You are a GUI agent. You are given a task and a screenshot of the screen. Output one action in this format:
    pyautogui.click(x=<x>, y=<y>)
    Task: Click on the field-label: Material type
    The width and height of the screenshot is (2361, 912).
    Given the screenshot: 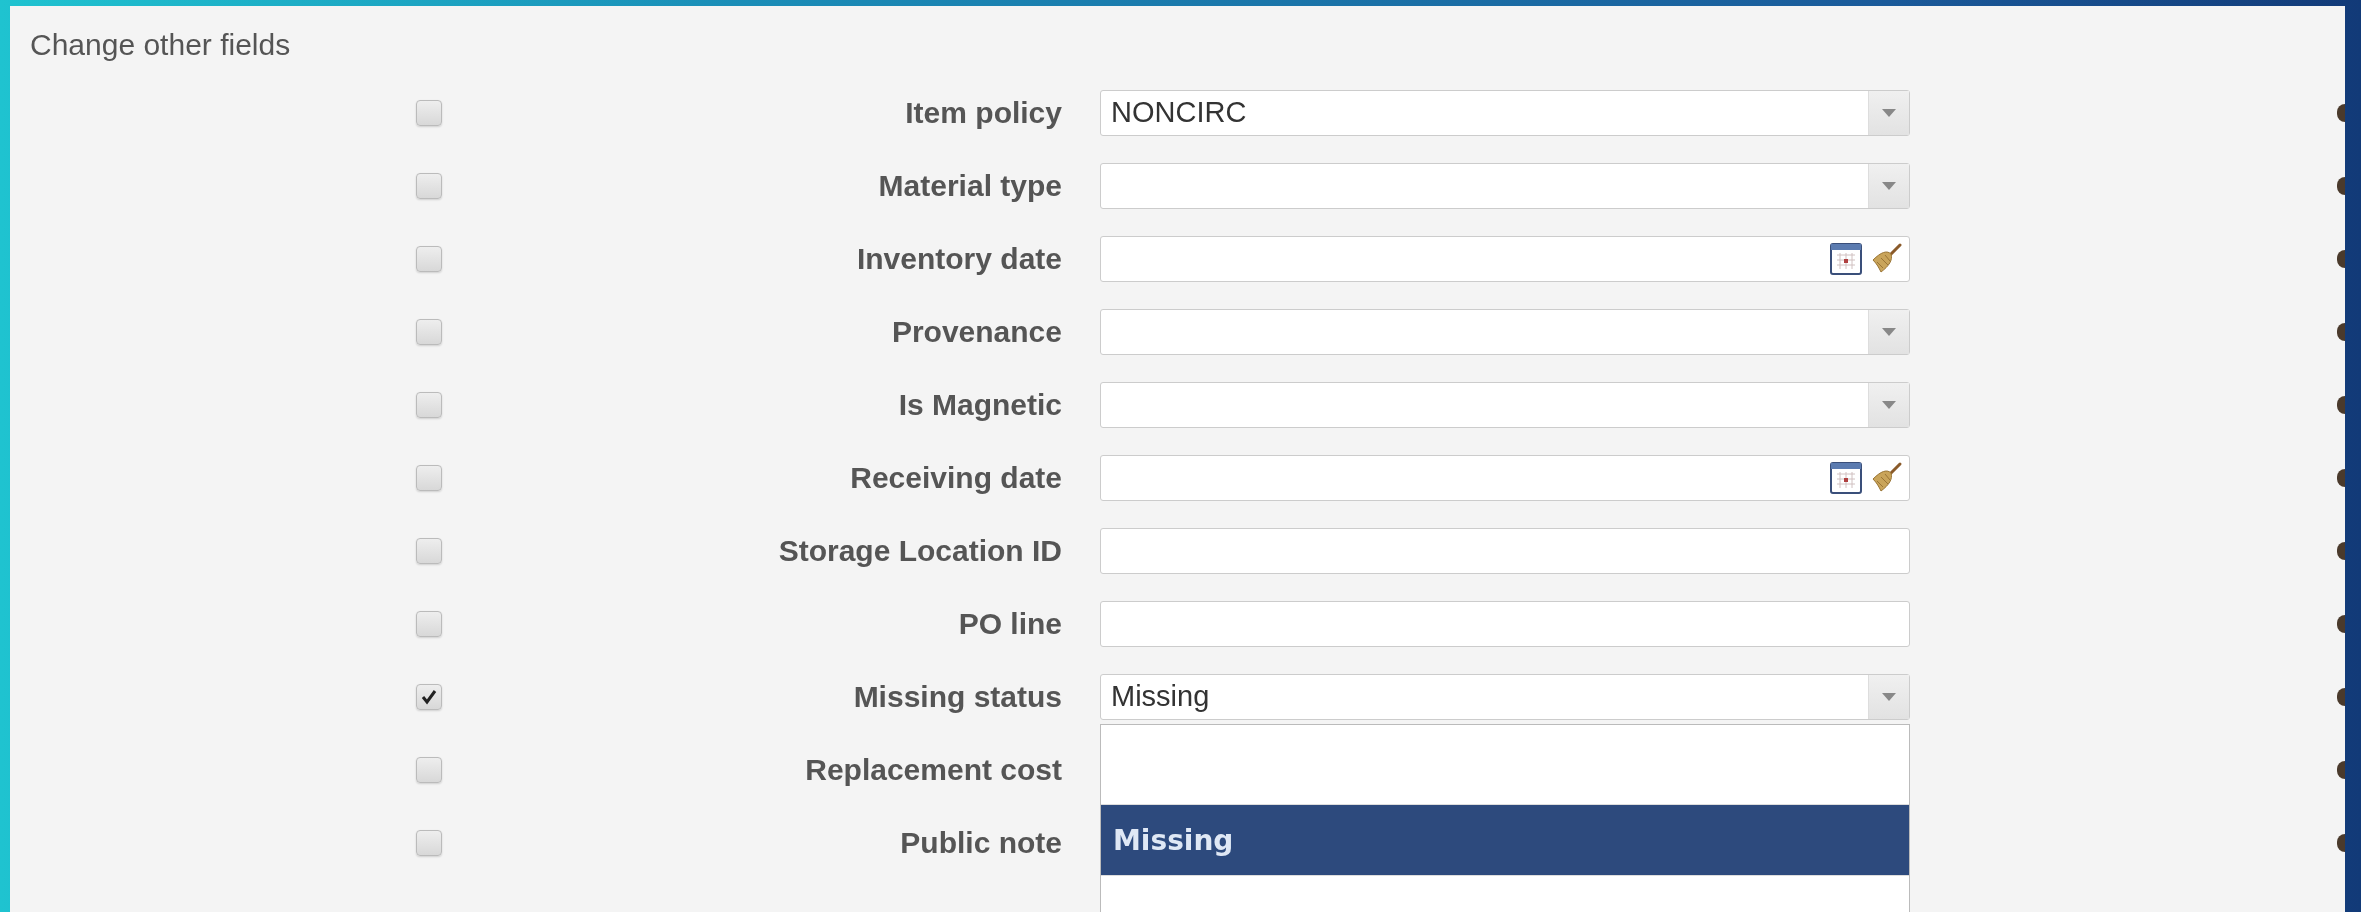 What is the action you would take?
    pyautogui.click(x=970, y=185)
    